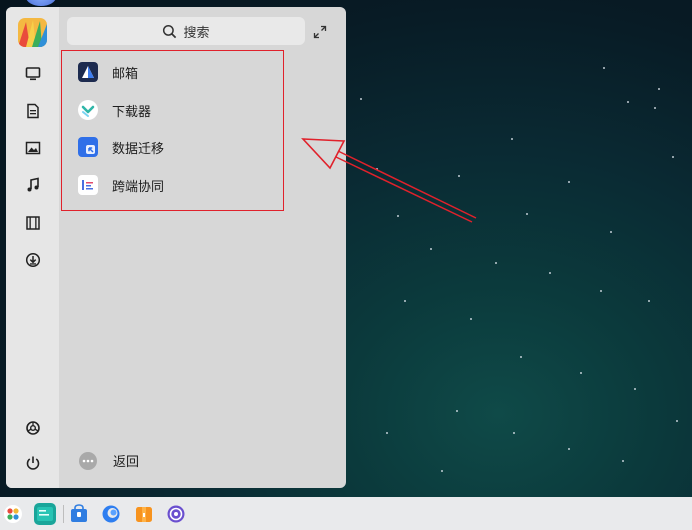 This screenshot has width=692, height=530. I want to click on app-store-icon, so click(79, 514).